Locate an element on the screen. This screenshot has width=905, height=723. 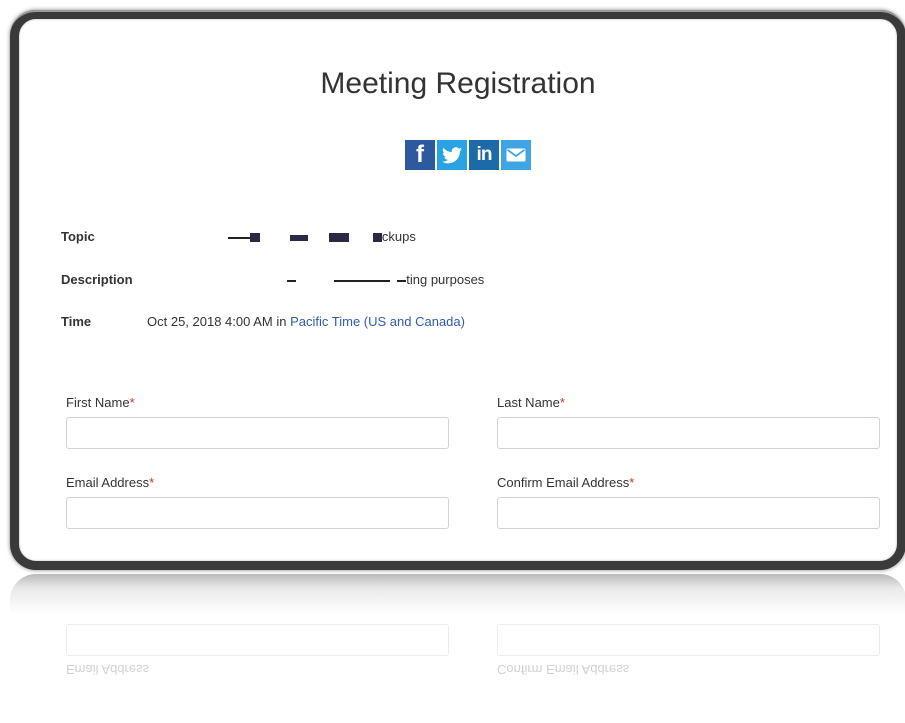
first-name-input is located at coordinates (257, 433).